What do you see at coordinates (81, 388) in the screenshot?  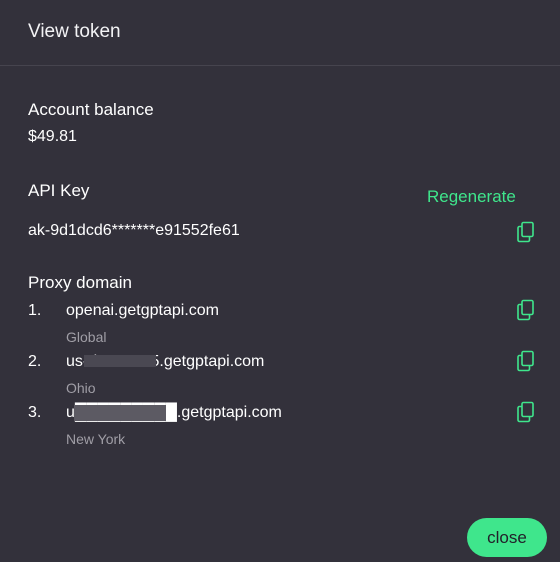 I see `proxy-item-region: Ohio` at bounding box center [81, 388].